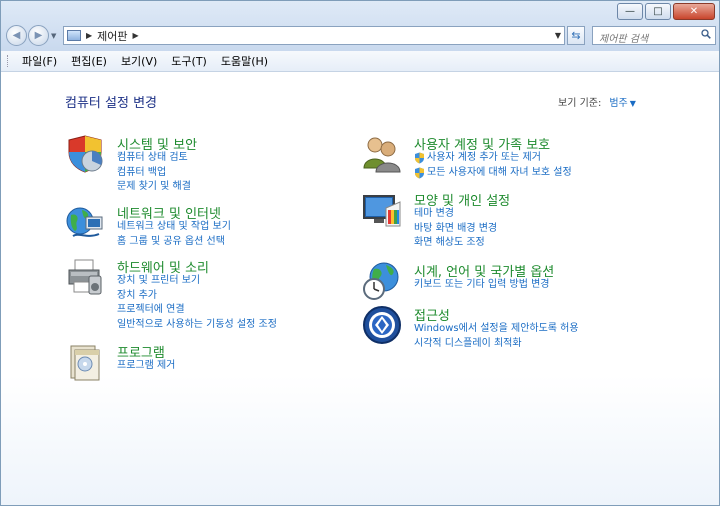 The image size is (720, 506). What do you see at coordinates (174, 242) in the screenshot?
I see `link-homegroup: 홈 그룹 및 공유 옵션 선택` at bounding box center [174, 242].